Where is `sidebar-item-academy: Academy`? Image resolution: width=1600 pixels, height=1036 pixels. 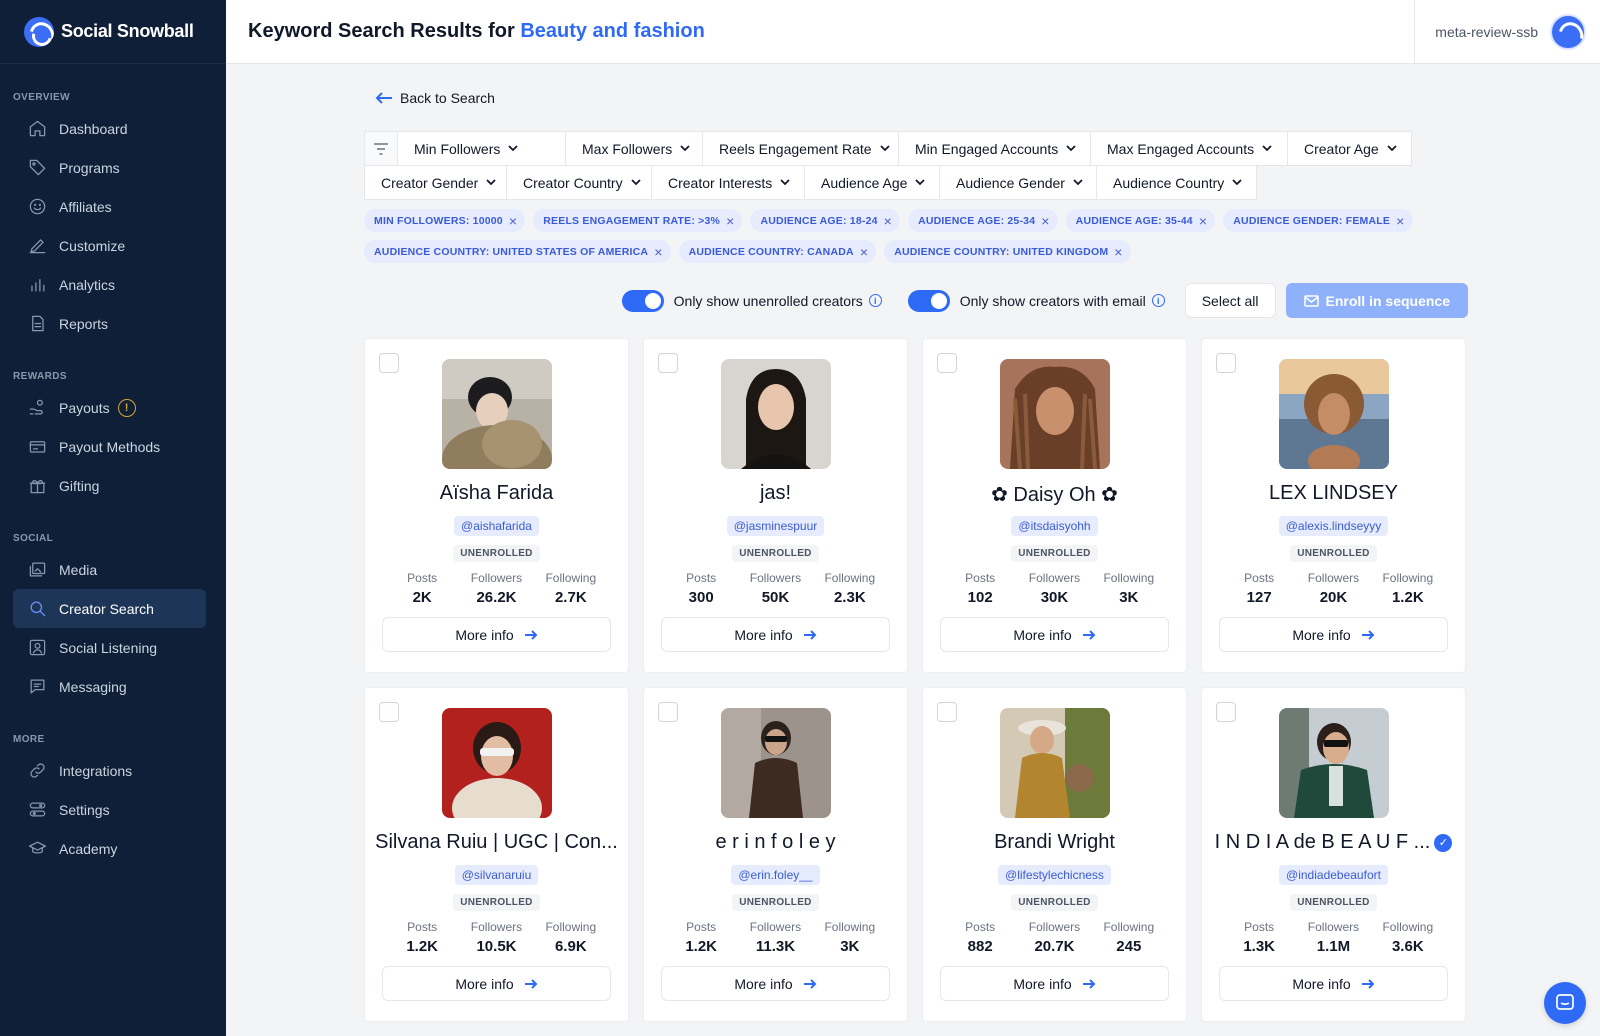 sidebar-item-academy: Academy is located at coordinates (109, 848).